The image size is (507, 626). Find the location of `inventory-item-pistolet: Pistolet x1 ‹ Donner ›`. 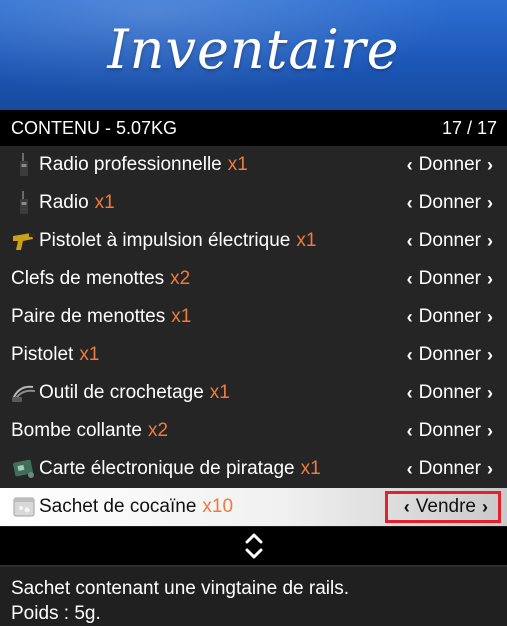

inventory-item-pistolet: Pistolet x1 ‹ Donner › is located at coordinates (253, 355).